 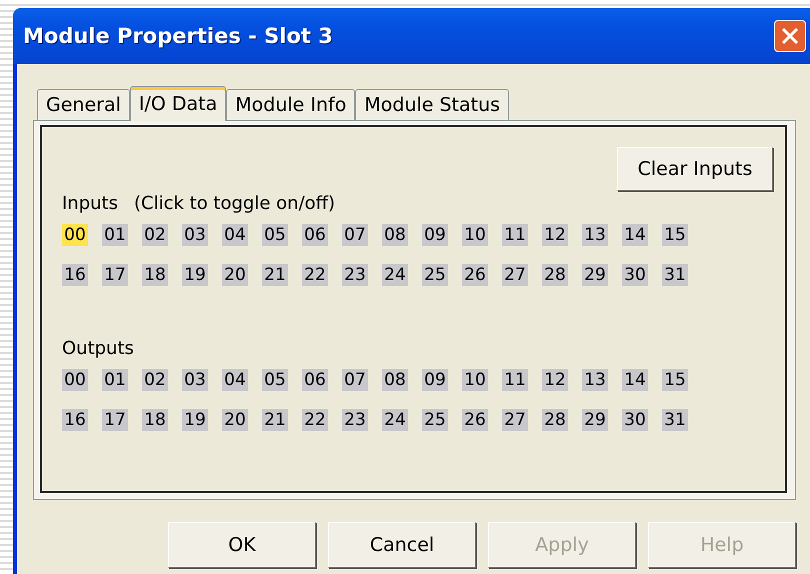 What do you see at coordinates (98, 348) in the screenshot?
I see `outputs-label: Outputs` at bounding box center [98, 348].